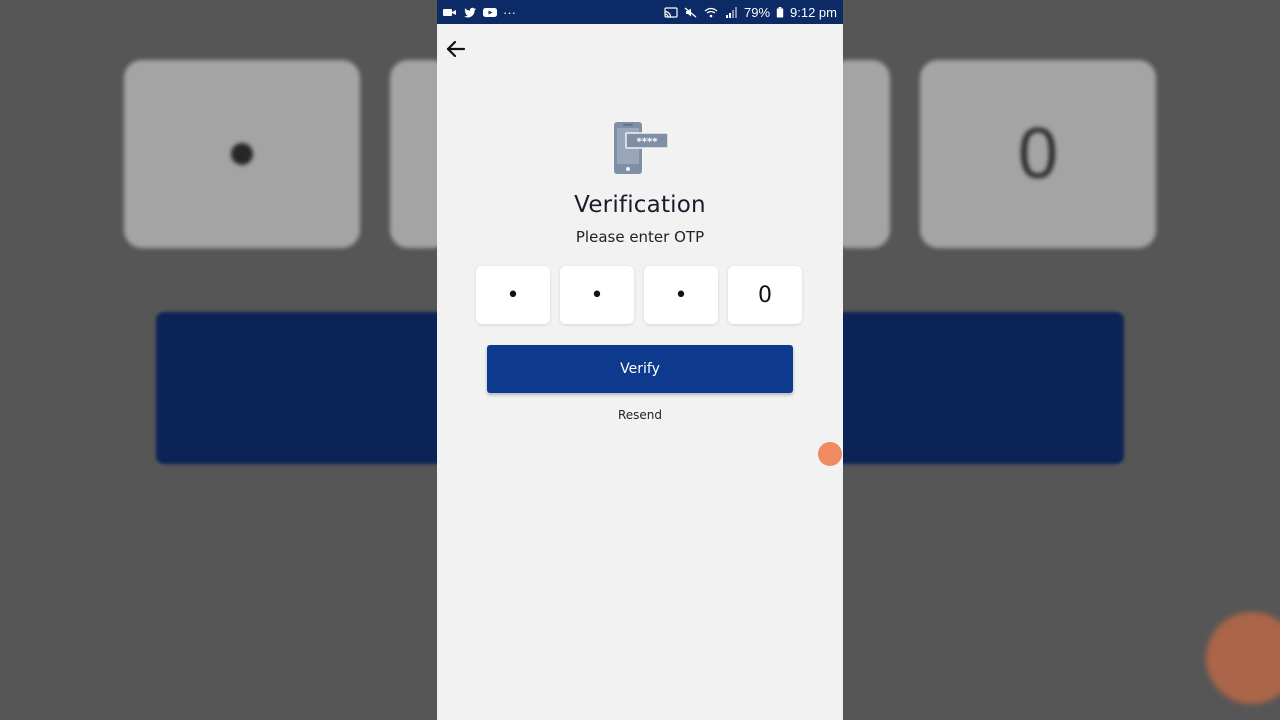 This screenshot has height=720, width=1280. I want to click on bg-otp-box, so click(242, 154).